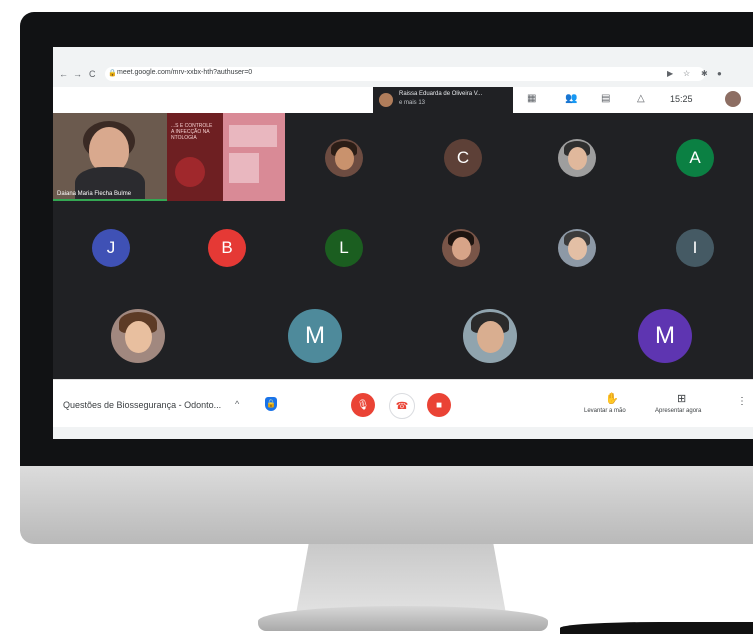 The image size is (753, 634). Describe the element at coordinates (463, 158) in the screenshot. I see `participant-avatar-c: C` at that location.